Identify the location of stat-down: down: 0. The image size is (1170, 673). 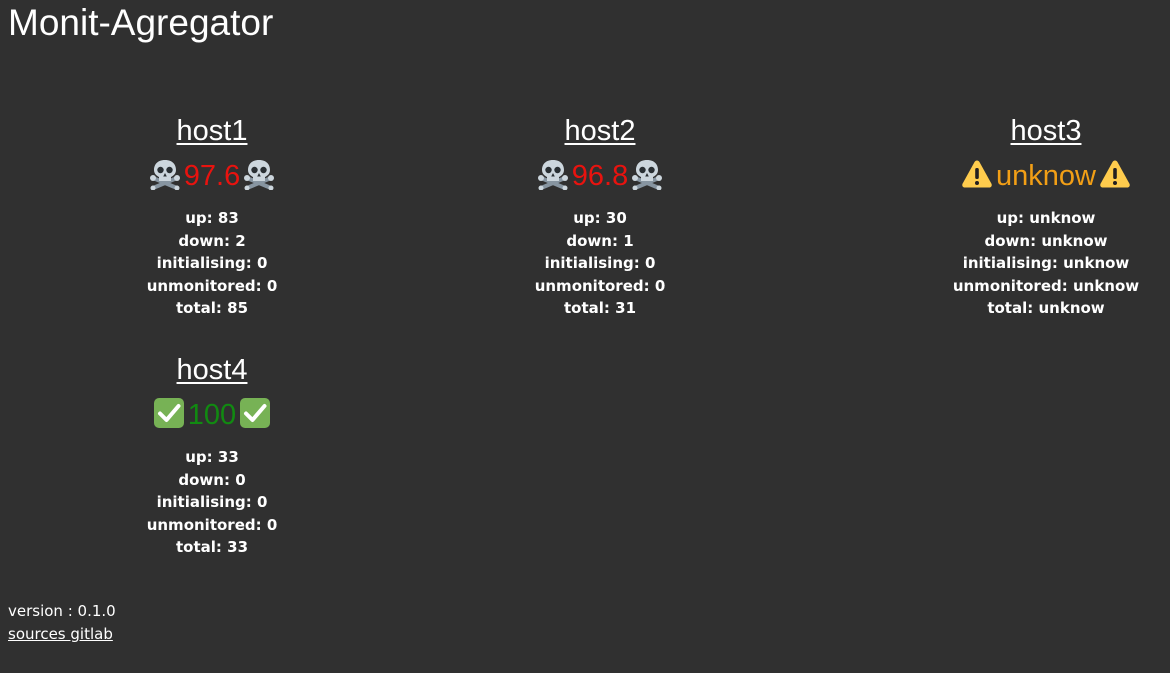
(212, 479).